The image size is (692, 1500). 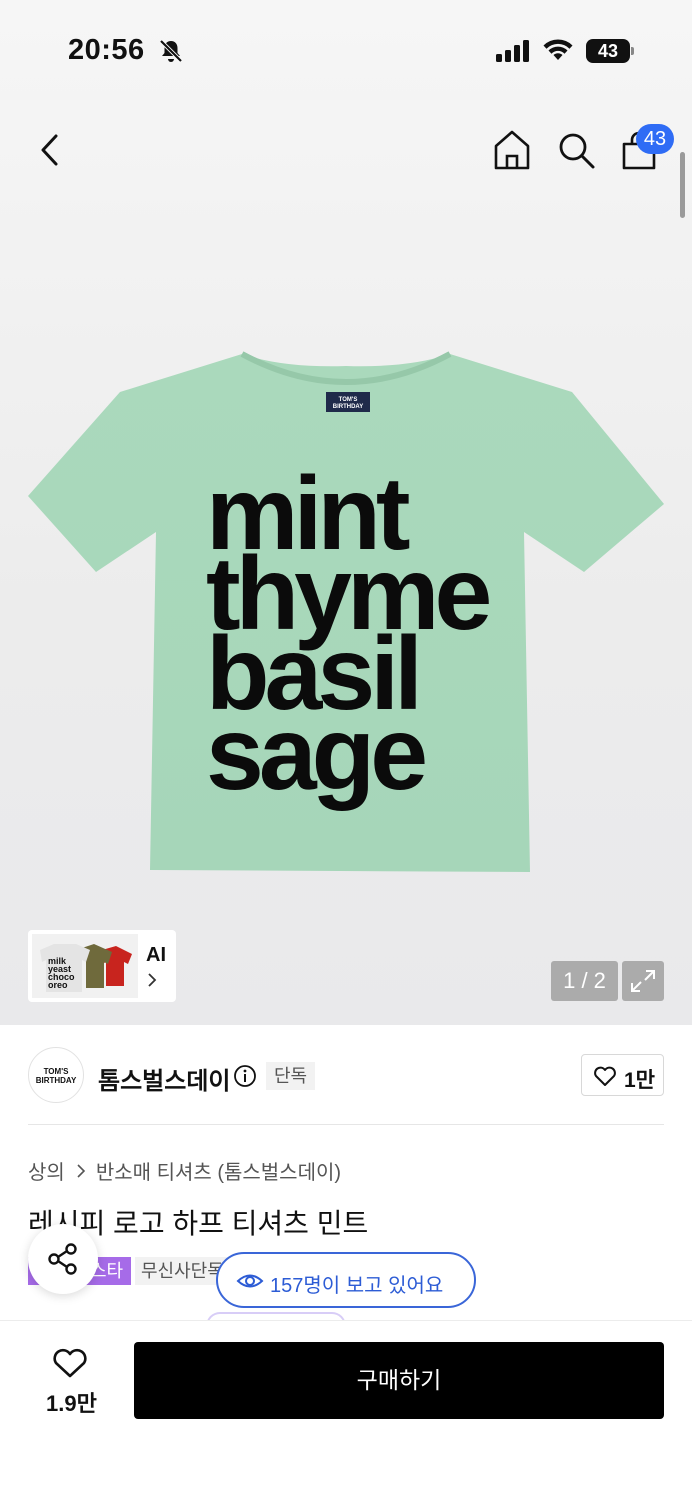 I want to click on search-icon, so click(x=576, y=150).